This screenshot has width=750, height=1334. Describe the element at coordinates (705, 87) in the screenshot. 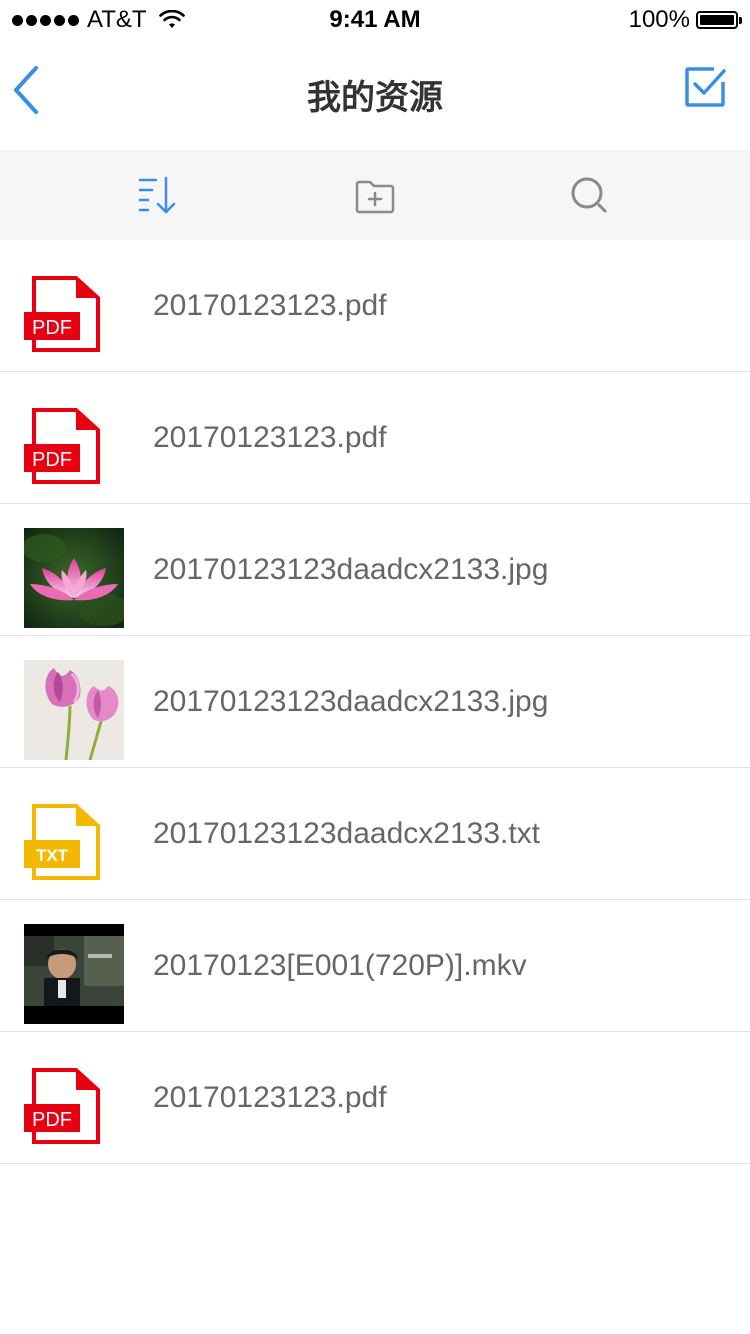

I see `checkbox-checked-icon` at that location.